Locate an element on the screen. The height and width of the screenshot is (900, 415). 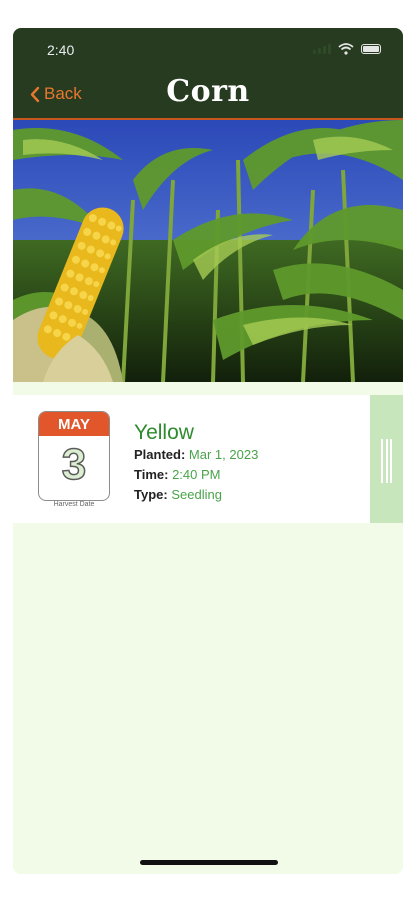
nav-header: 2:40 Back Corn is located at coordinates (208, 74).